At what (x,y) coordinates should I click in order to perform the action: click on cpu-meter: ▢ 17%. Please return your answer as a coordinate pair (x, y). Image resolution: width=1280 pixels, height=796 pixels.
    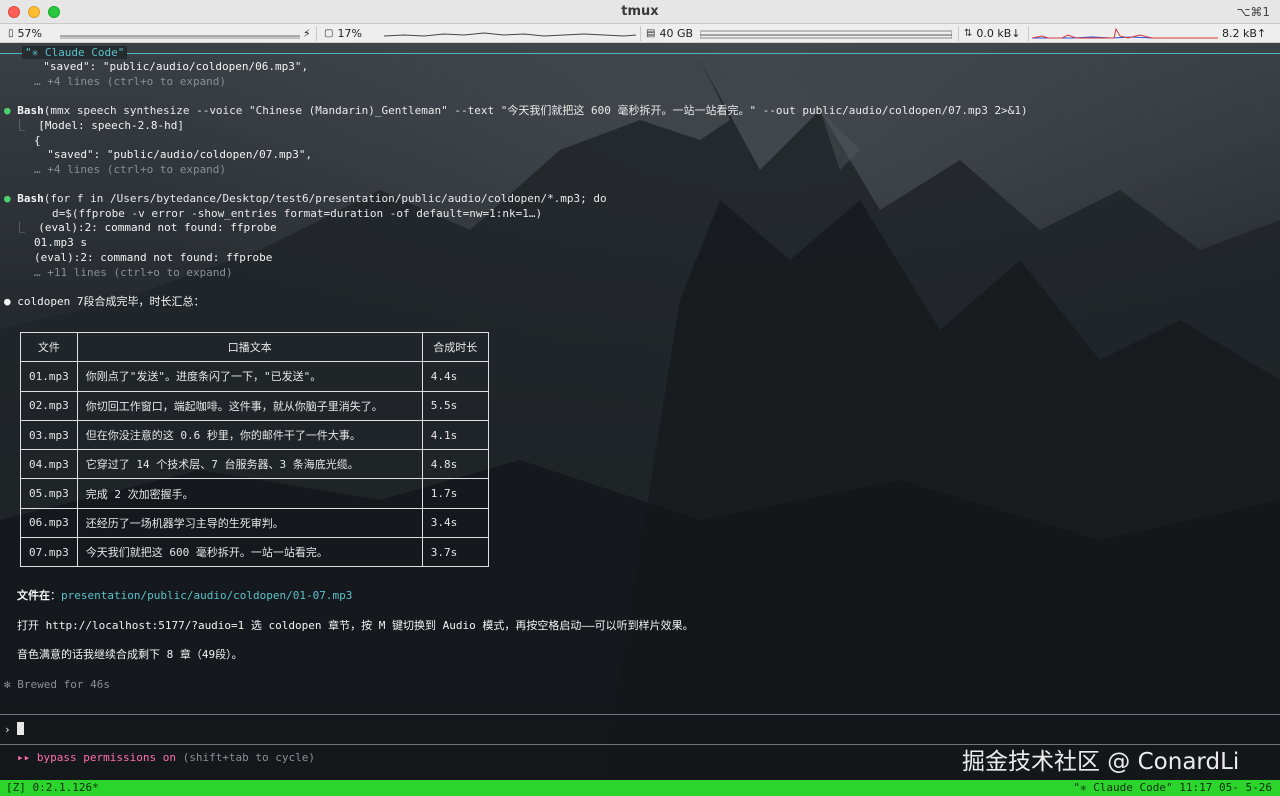
    Looking at the image, I should click on (343, 33).